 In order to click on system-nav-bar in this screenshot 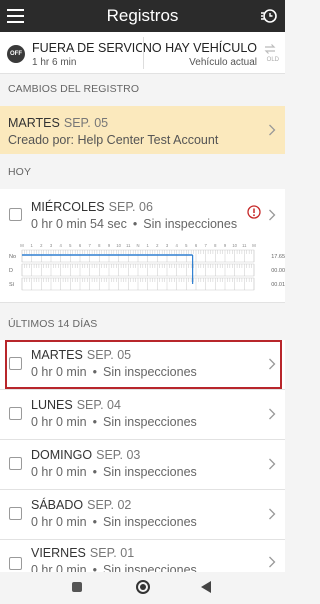, I will do `click(142, 588)`.